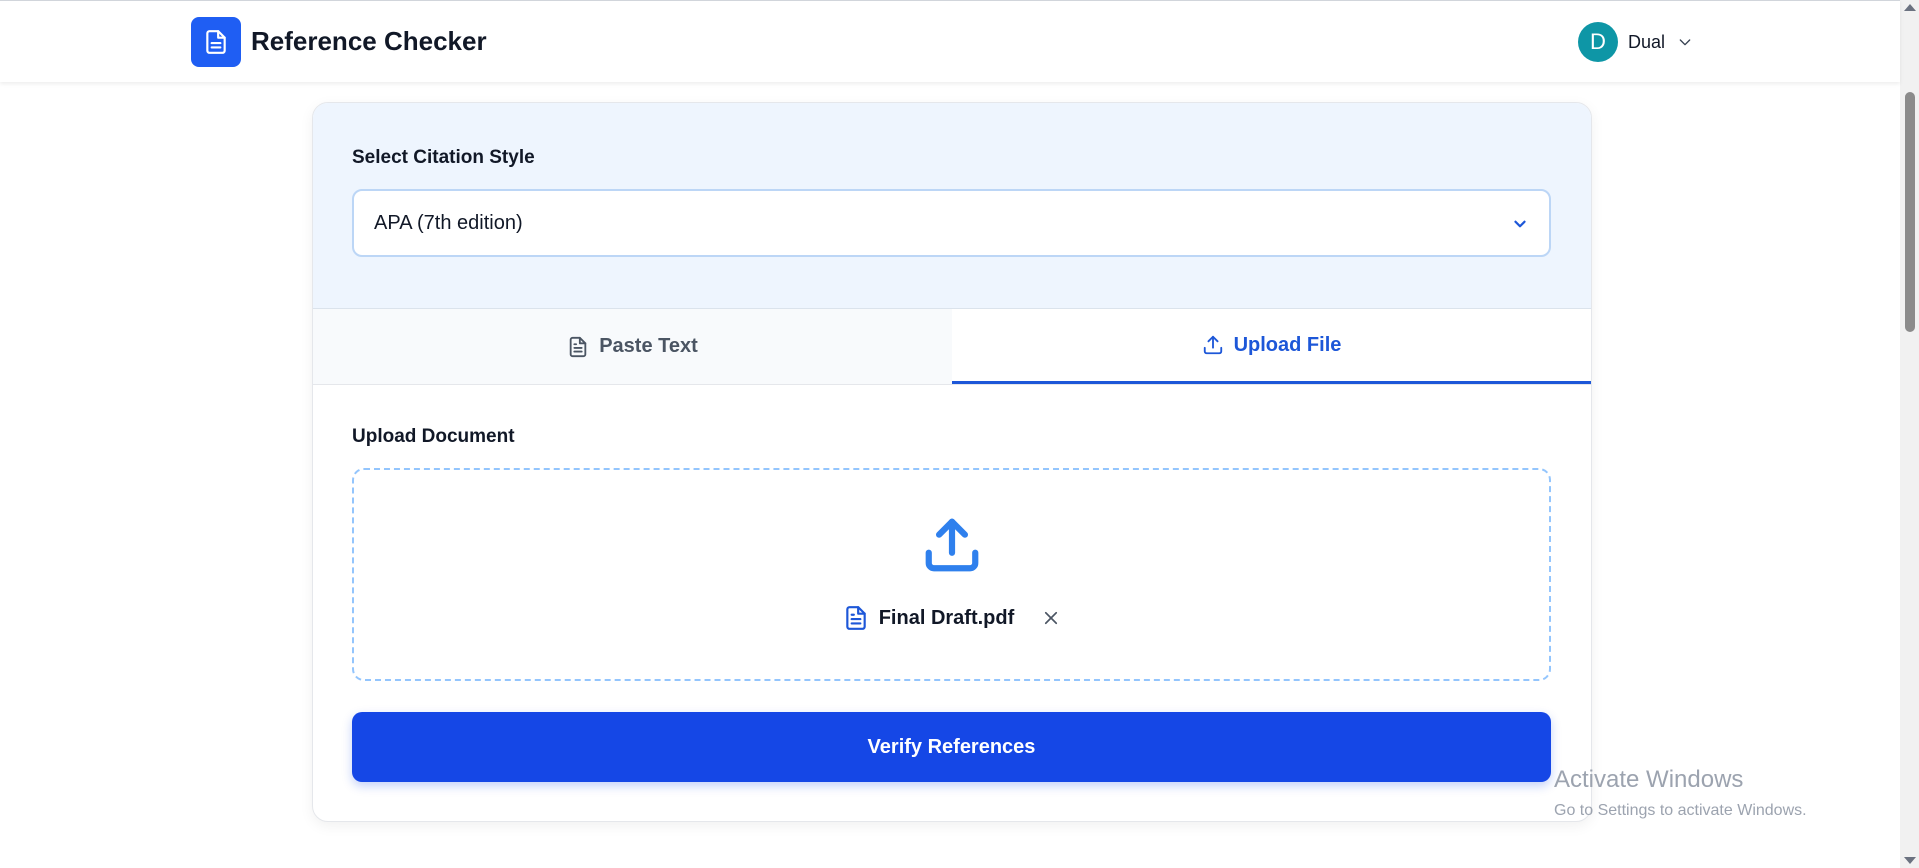 The width and height of the screenshot is (1919, 868). I want to click on citation-style-label: Select Citation Style, so click(443, 157).